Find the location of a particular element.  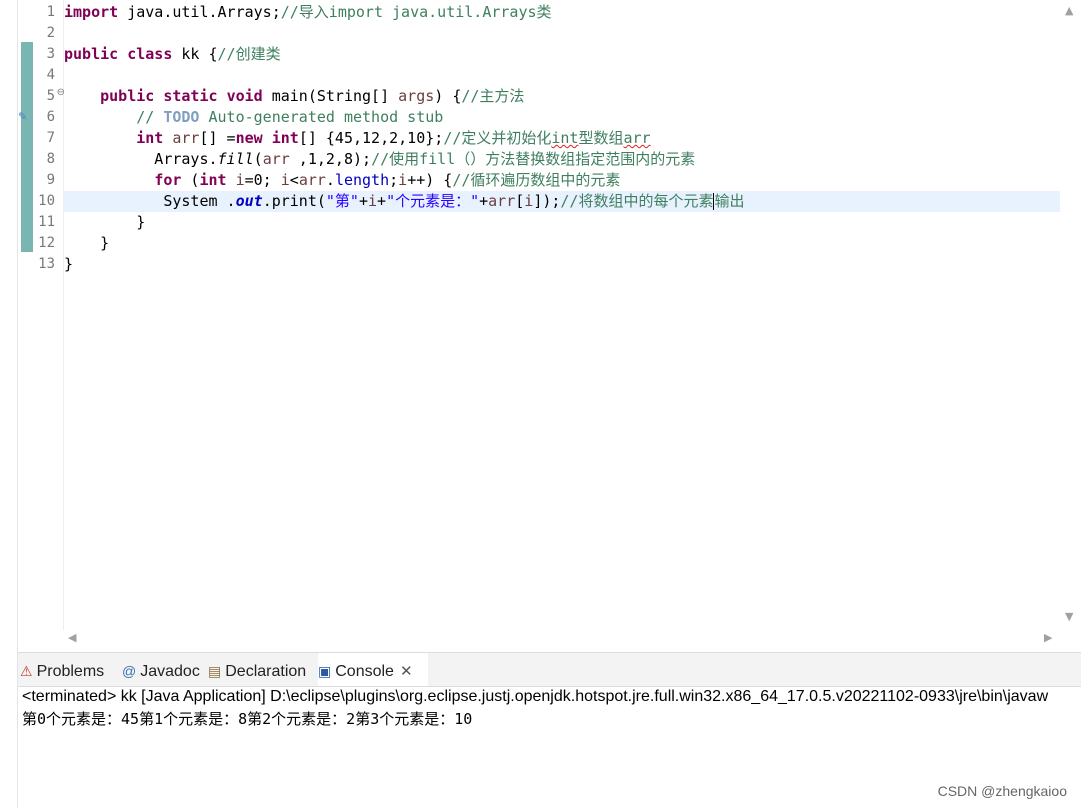

code-token: Auto-generated method stub is located at coordinates (321, 117).